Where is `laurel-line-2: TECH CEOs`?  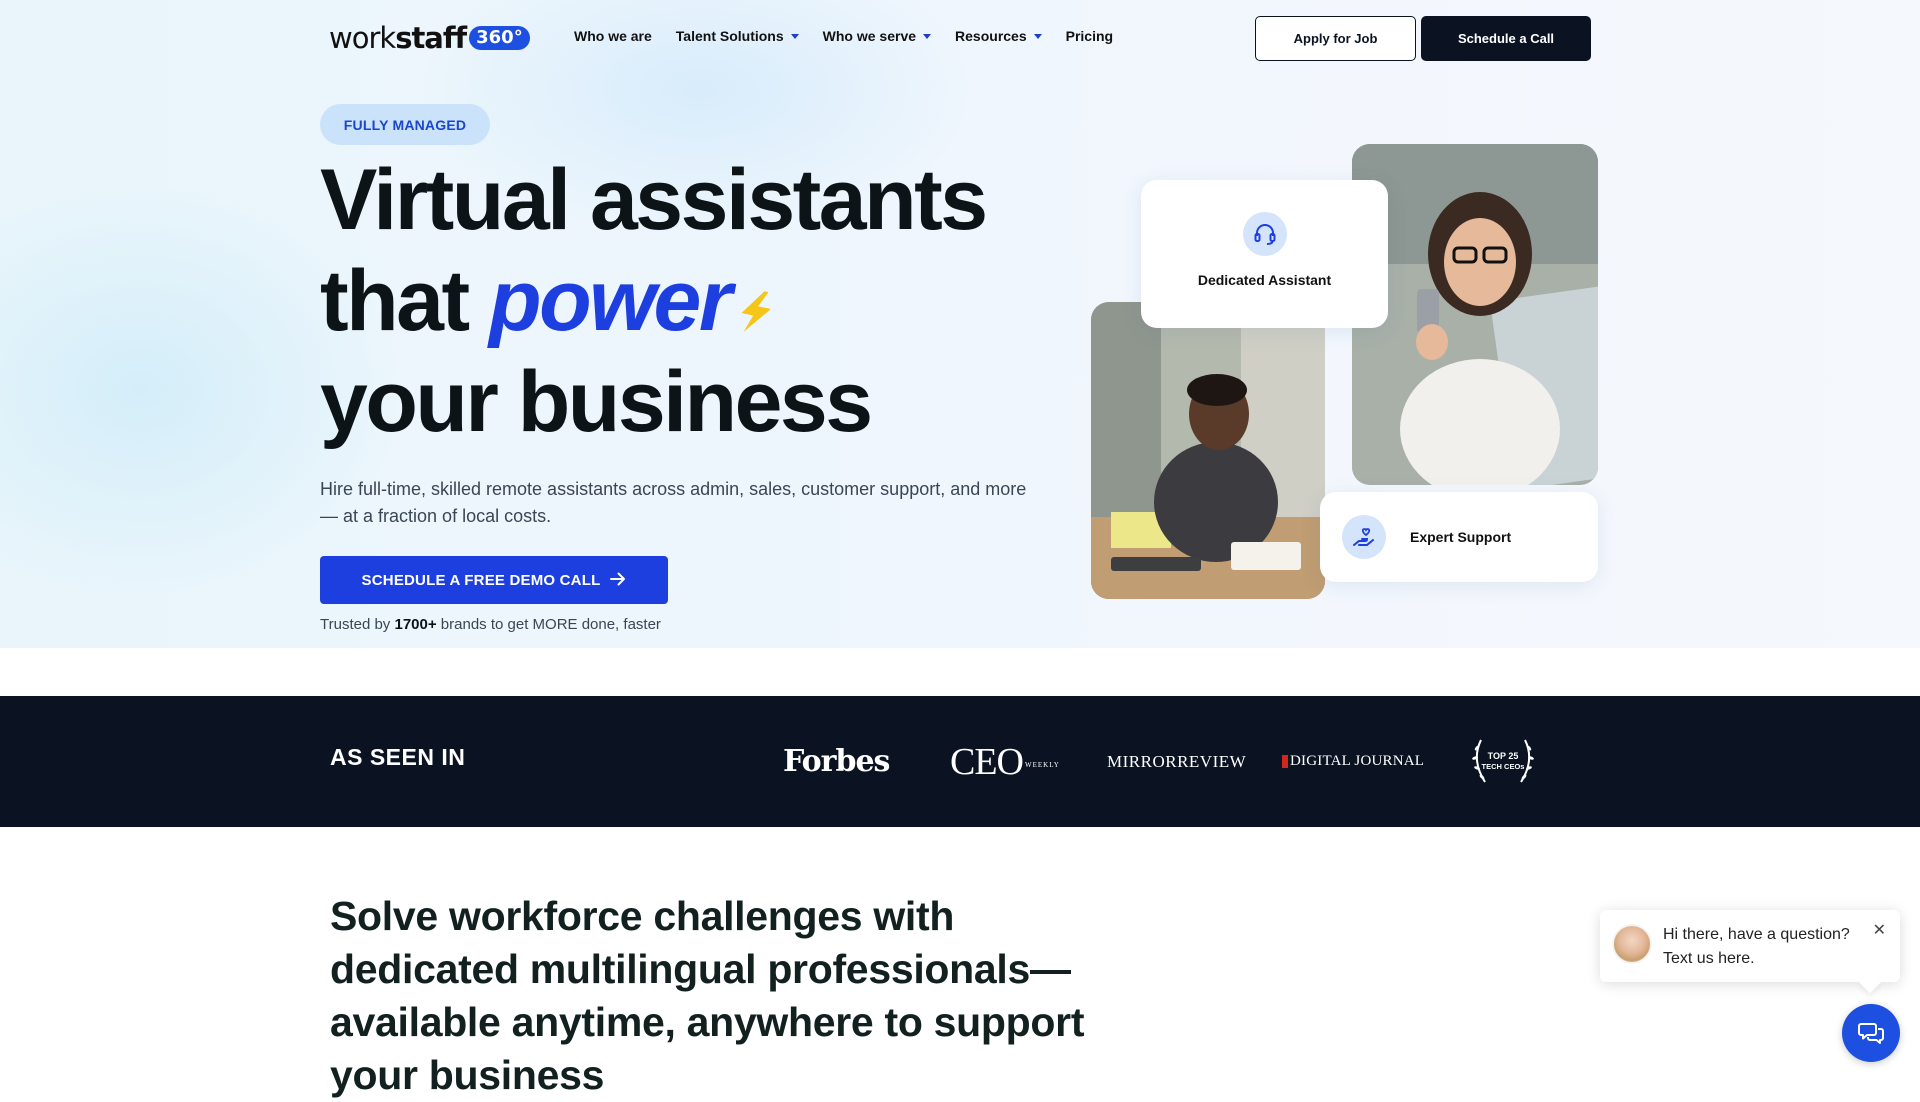
laurel-line-2: TECH CEOs is located at coordinates (1503, 766).